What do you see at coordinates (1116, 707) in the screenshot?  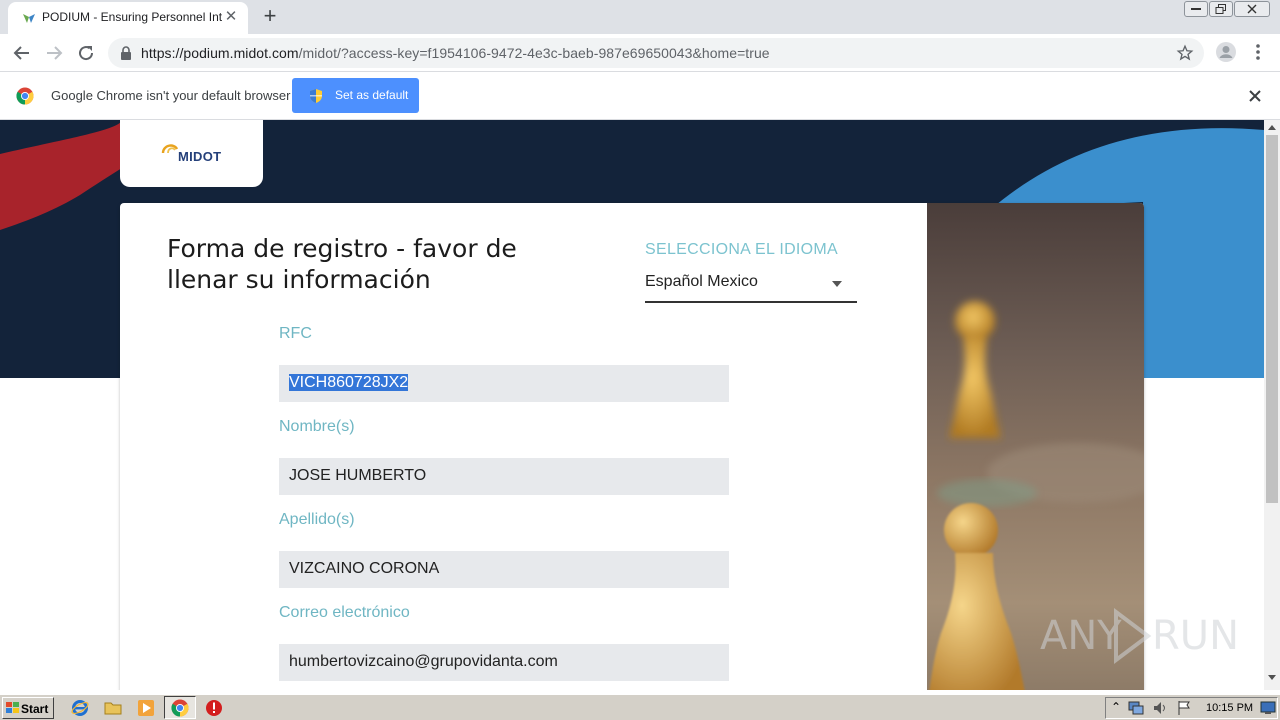 I see `tray-expand-icon: ⌃` at bounding box center [1116, 707].